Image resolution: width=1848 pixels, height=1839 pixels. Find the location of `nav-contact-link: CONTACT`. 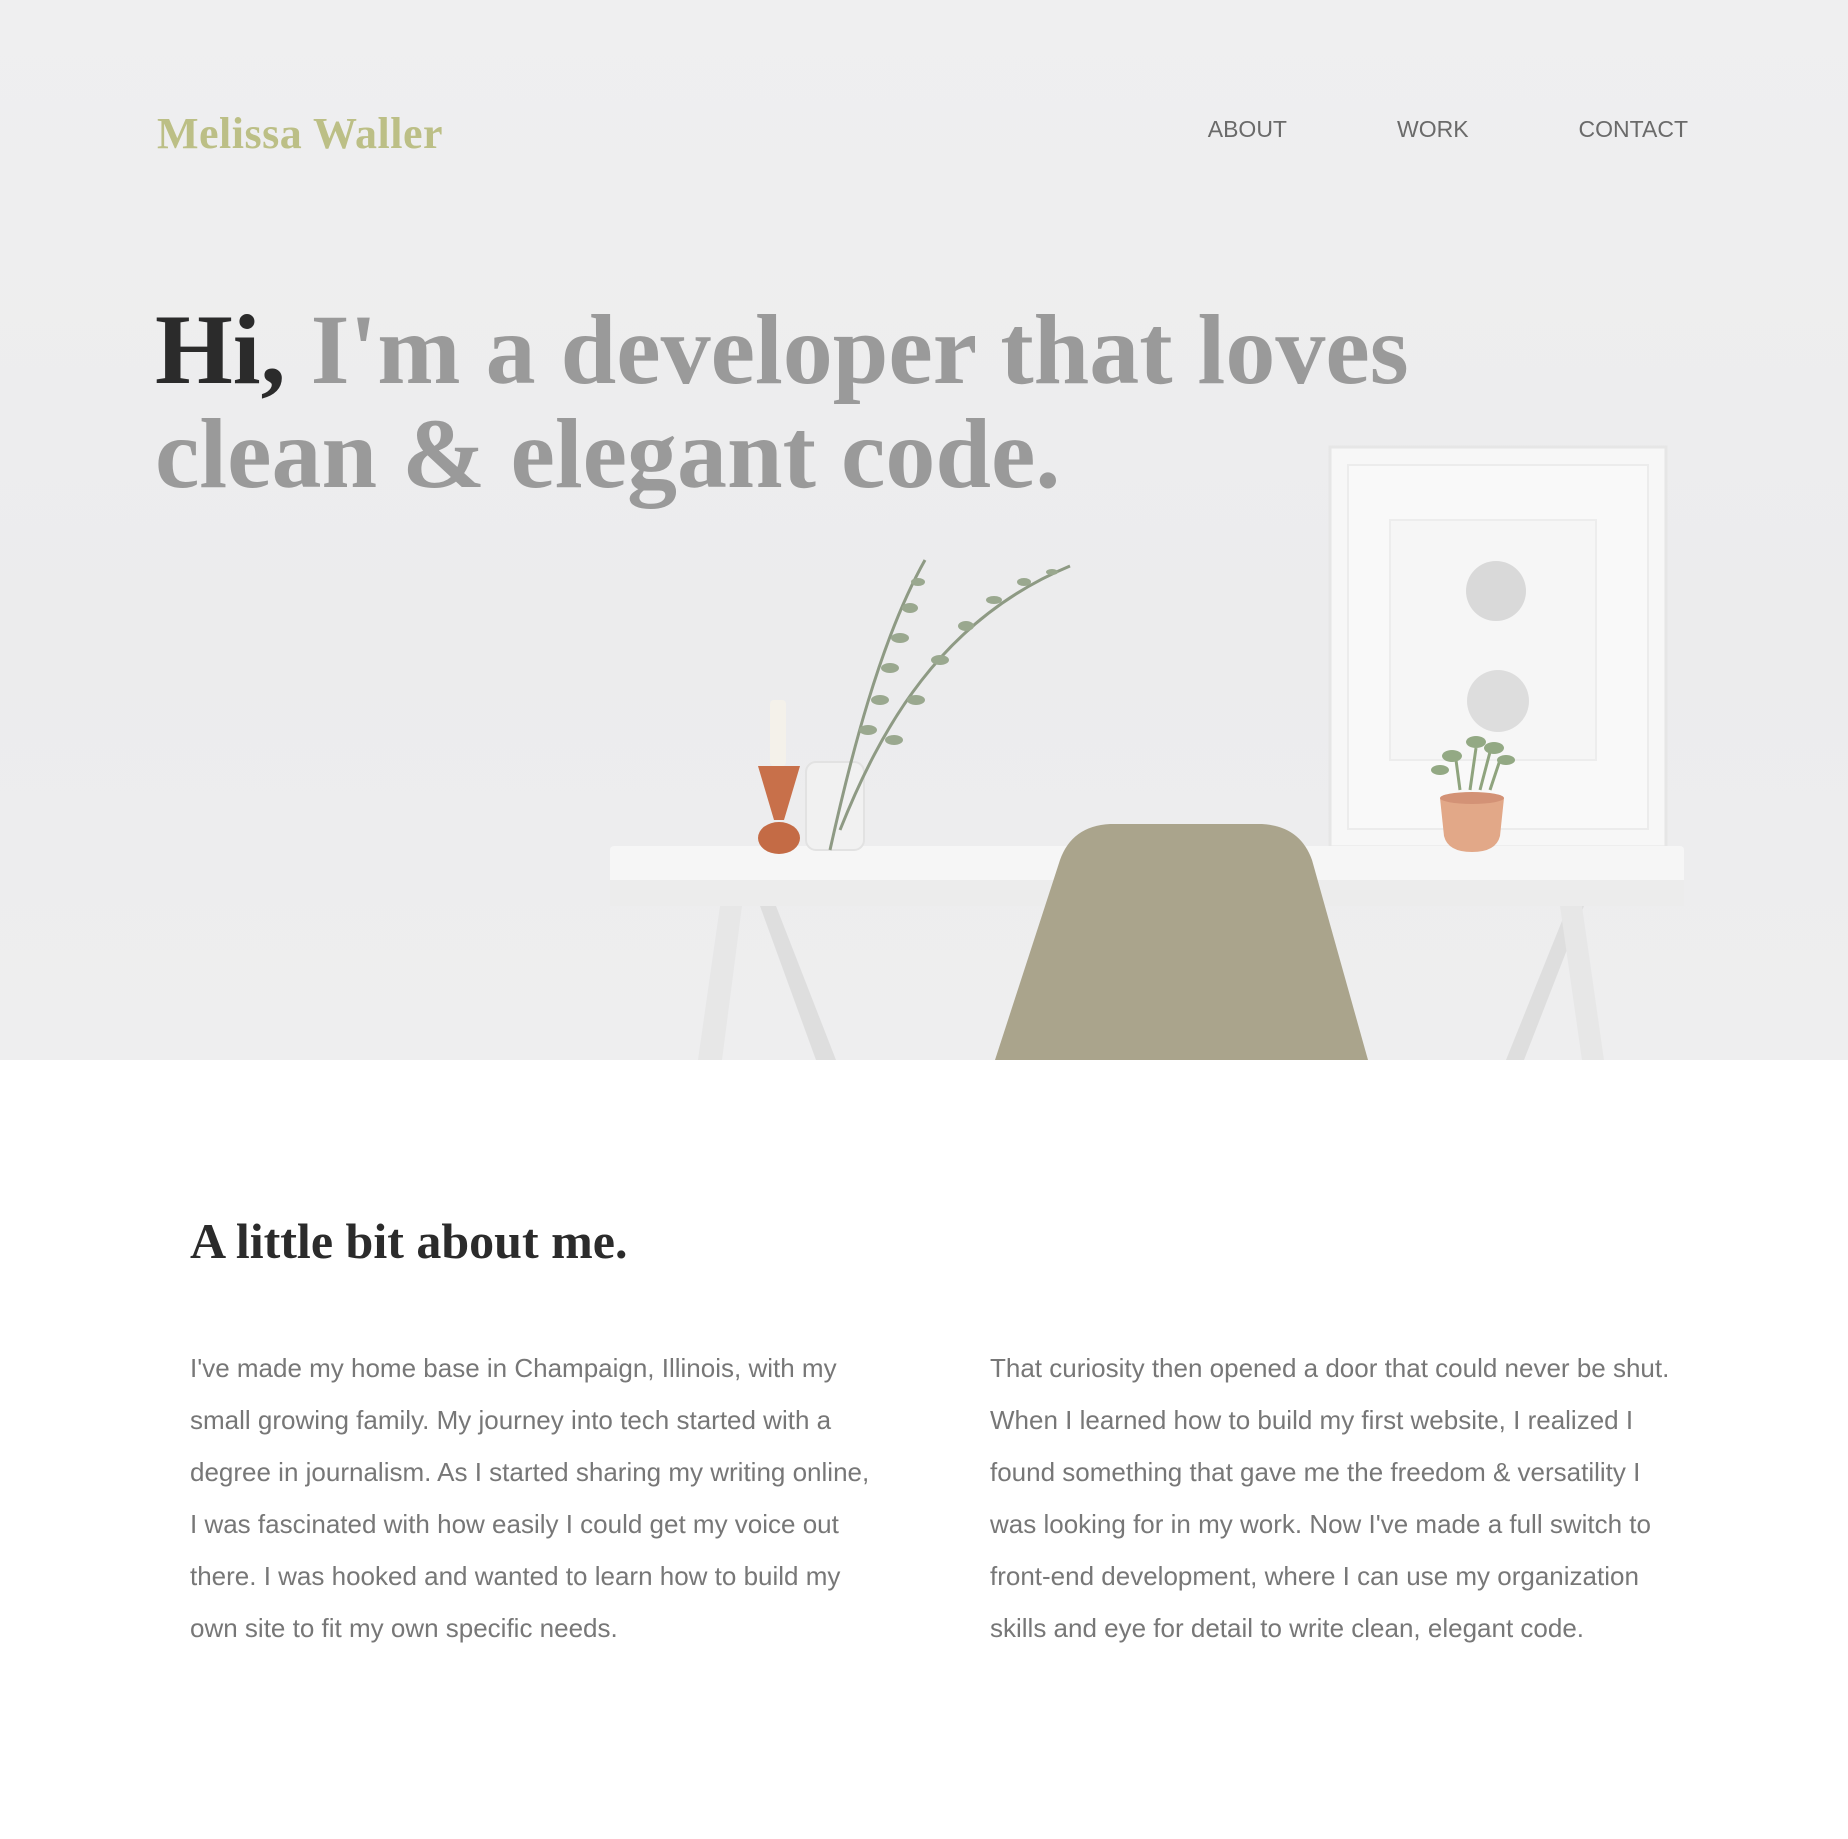

nav-contact-link: CONTACT is located at coordinates (1633, 129).